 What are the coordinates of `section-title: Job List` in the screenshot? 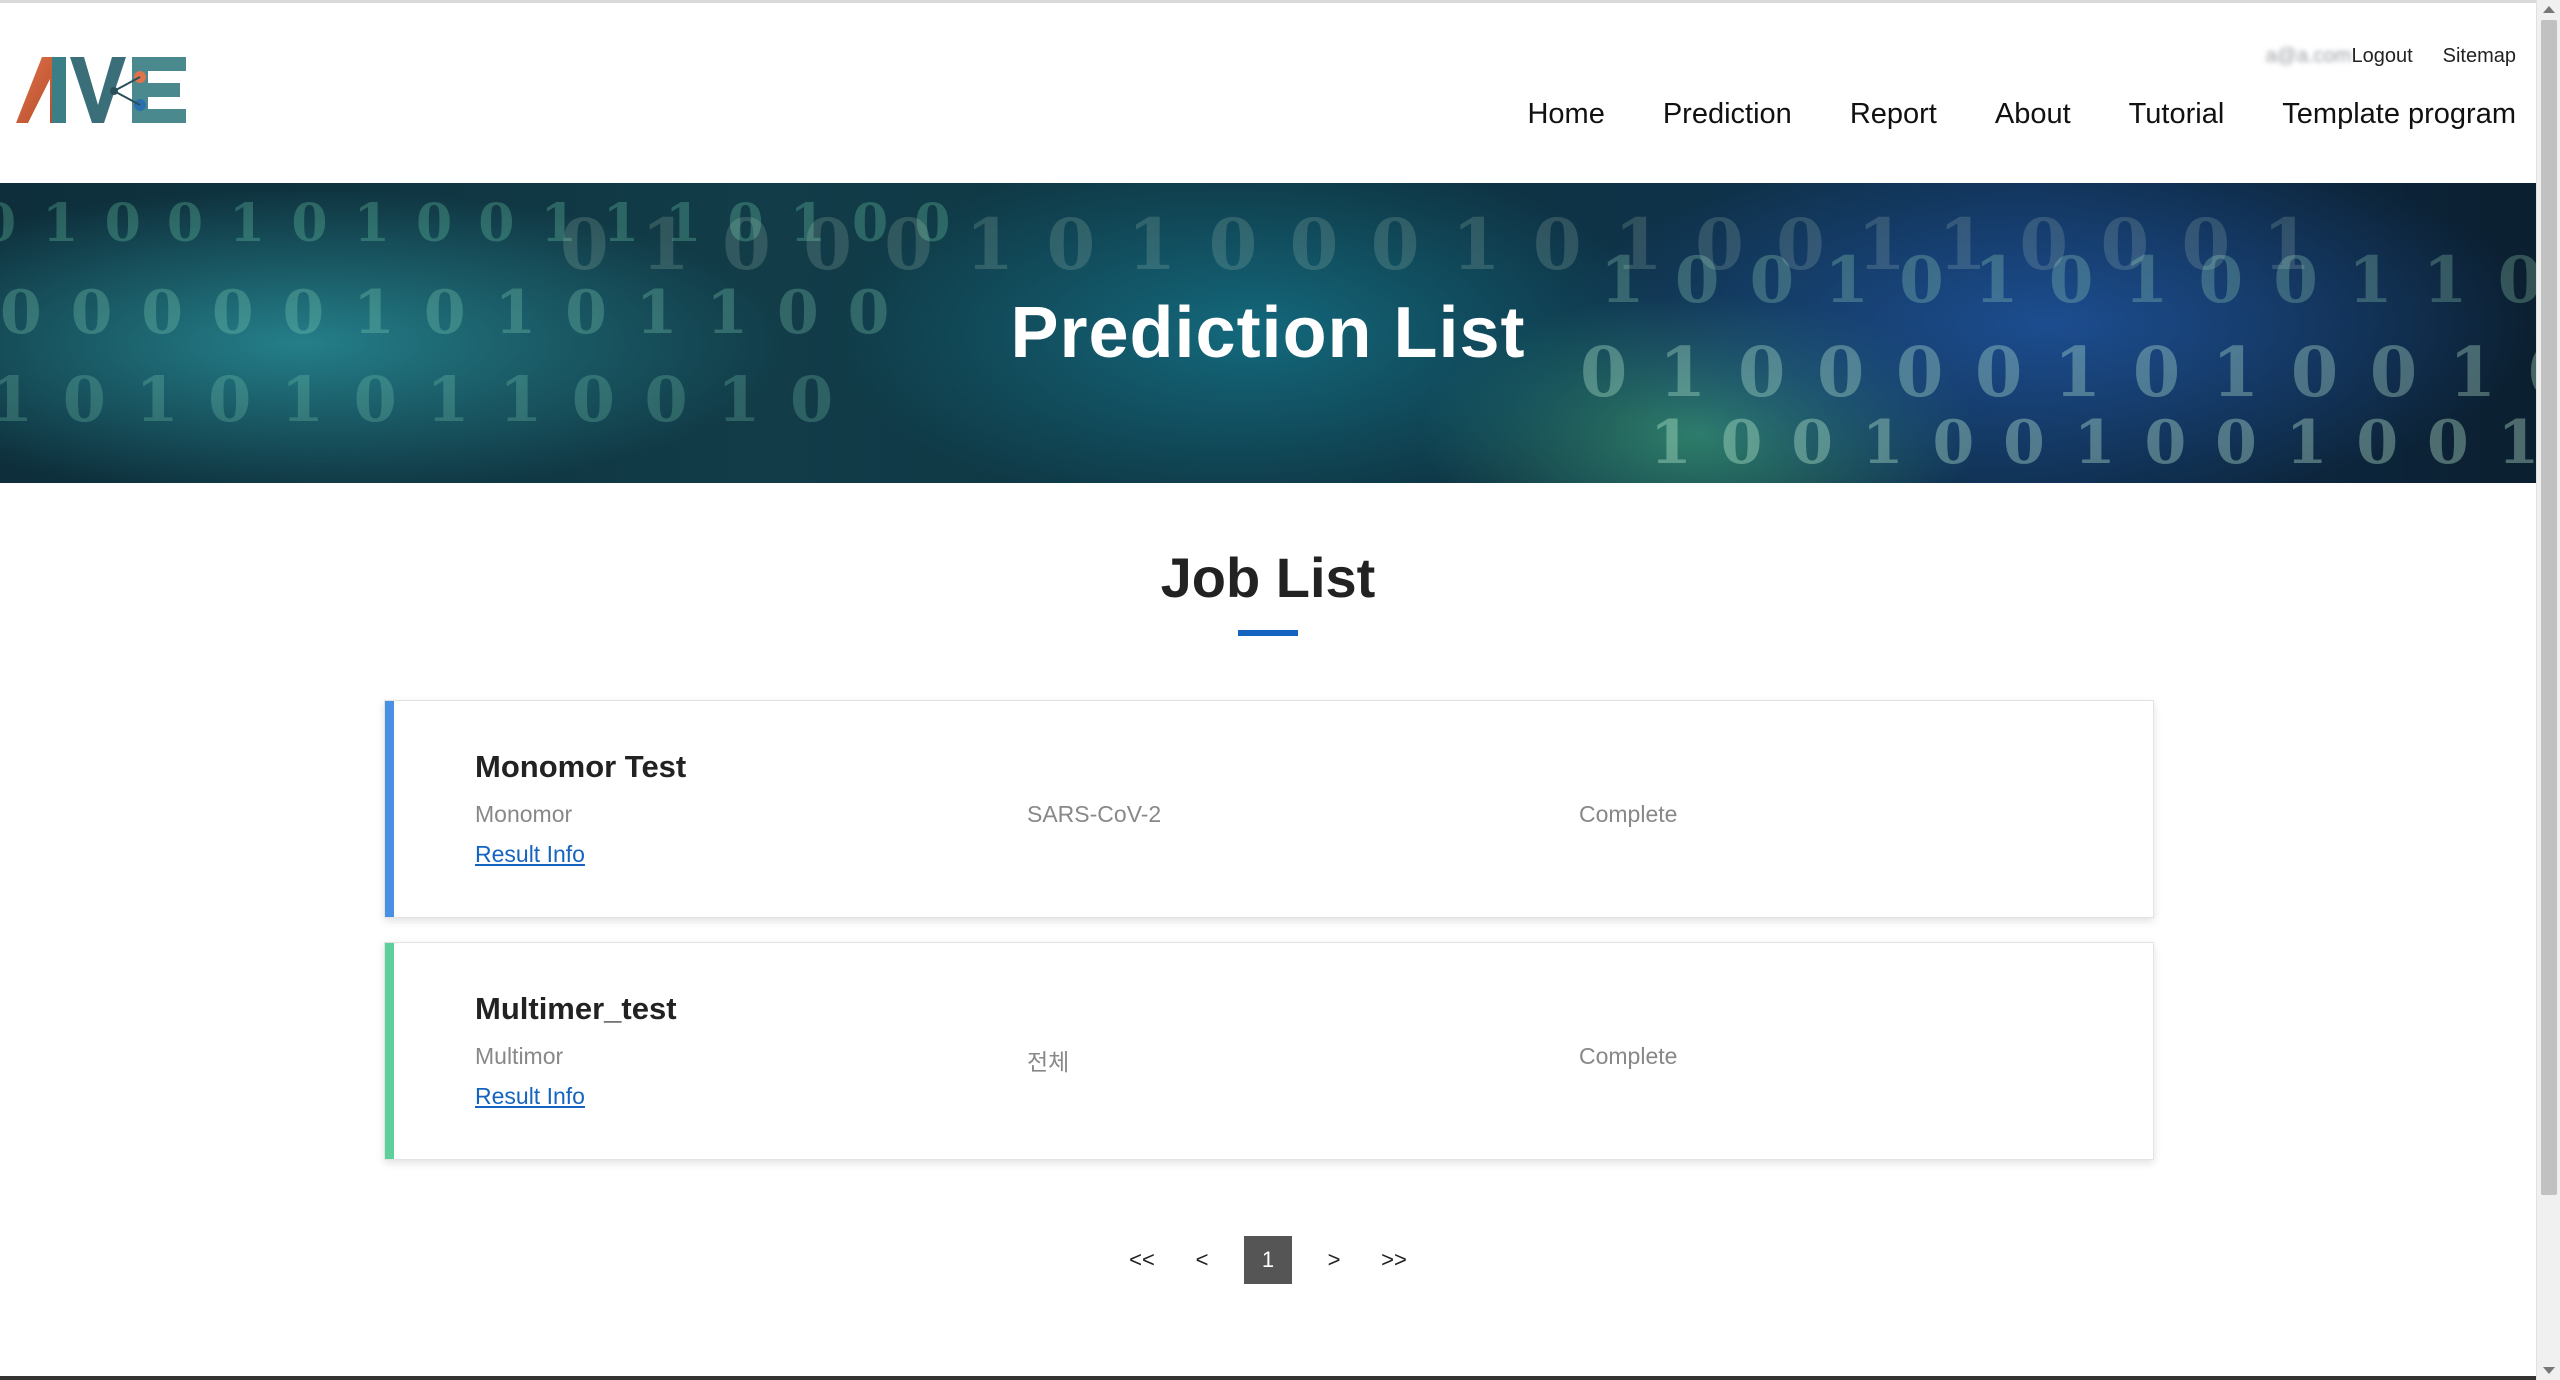 It's located at (1268, 577).